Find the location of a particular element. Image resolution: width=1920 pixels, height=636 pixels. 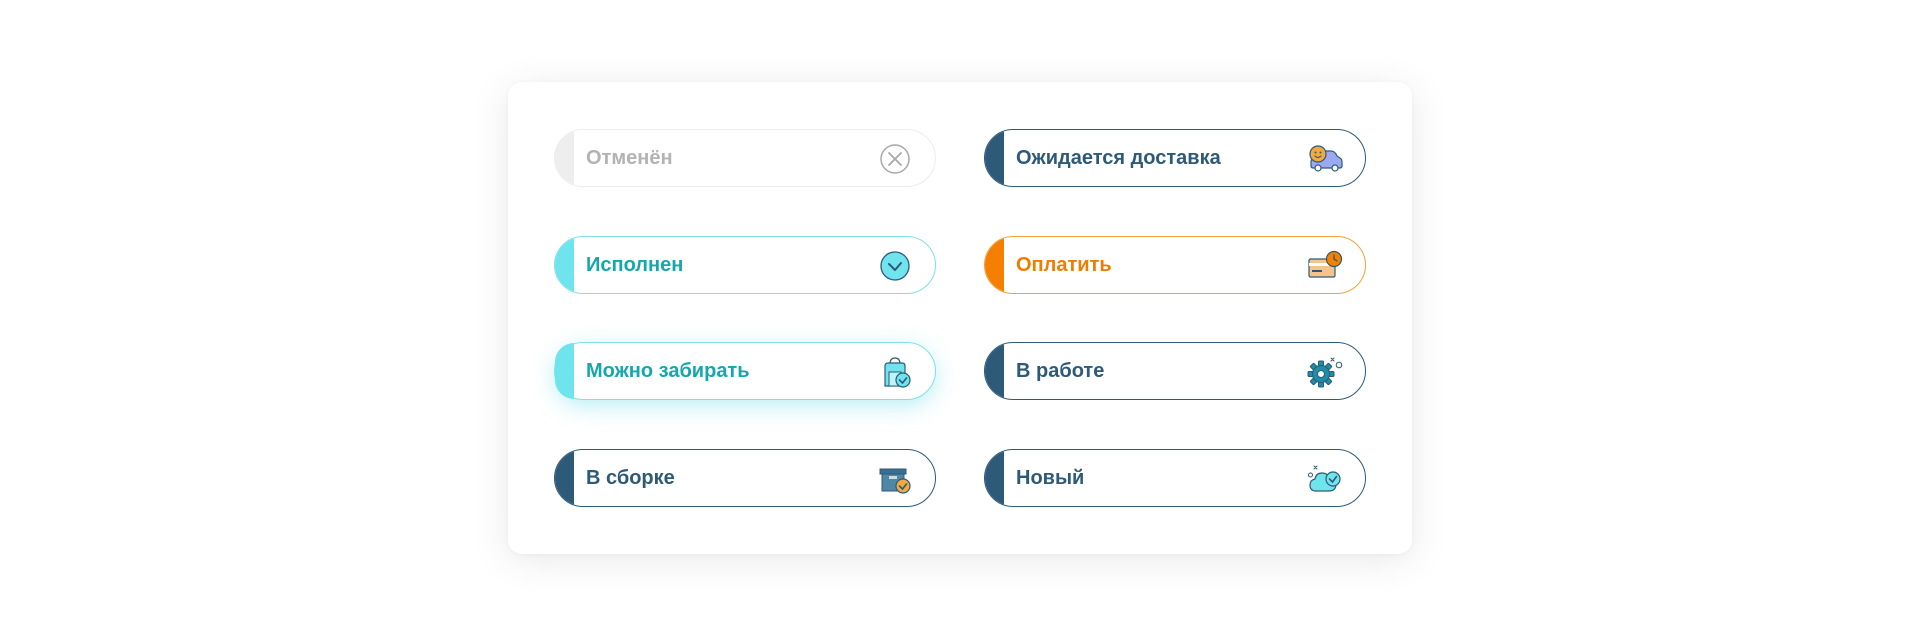

status-label: Отменён is located at coordinates (629, 158).